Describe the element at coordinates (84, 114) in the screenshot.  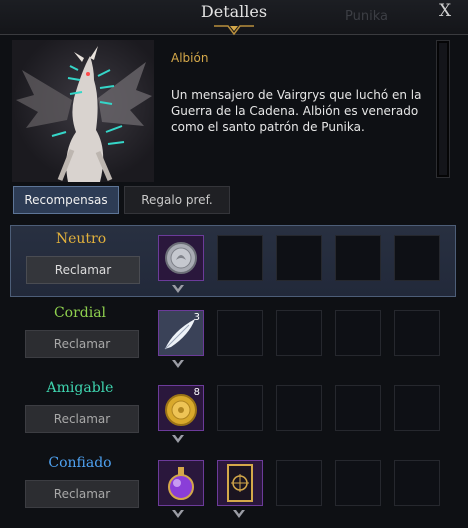
I see `dragon-portrait-icon` at that location.